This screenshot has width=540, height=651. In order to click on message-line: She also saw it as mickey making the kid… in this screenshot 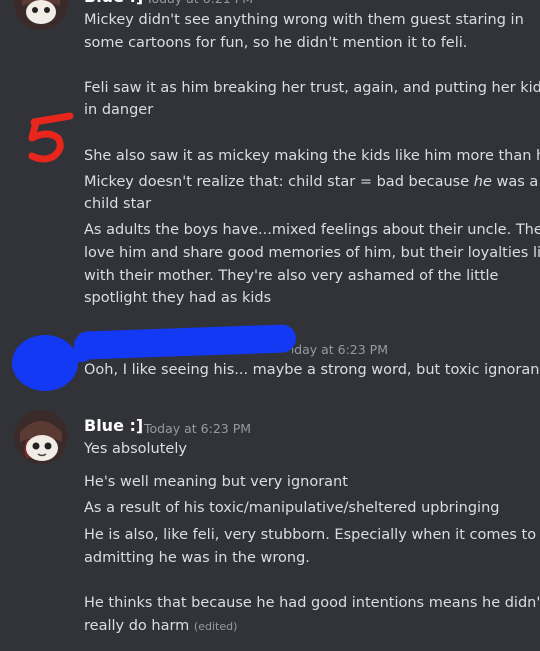, I will do `click(312, 156)`.